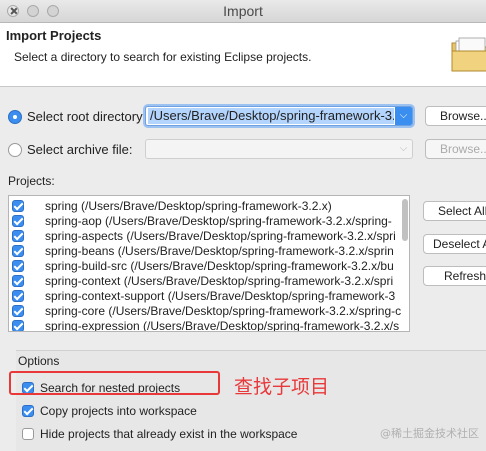 This screenshot has height=451, width=486. Describe the element at coordinates (454, 276) in the screenshot. I see `refresh-button: Refresh` at that location.